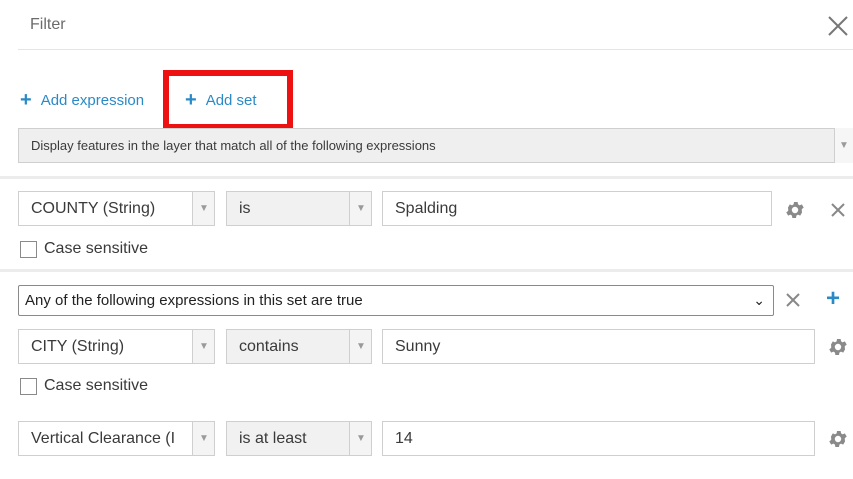 This screenshot has height=479, width=853. I want to click on plus-icon: +, so click(26, 100).